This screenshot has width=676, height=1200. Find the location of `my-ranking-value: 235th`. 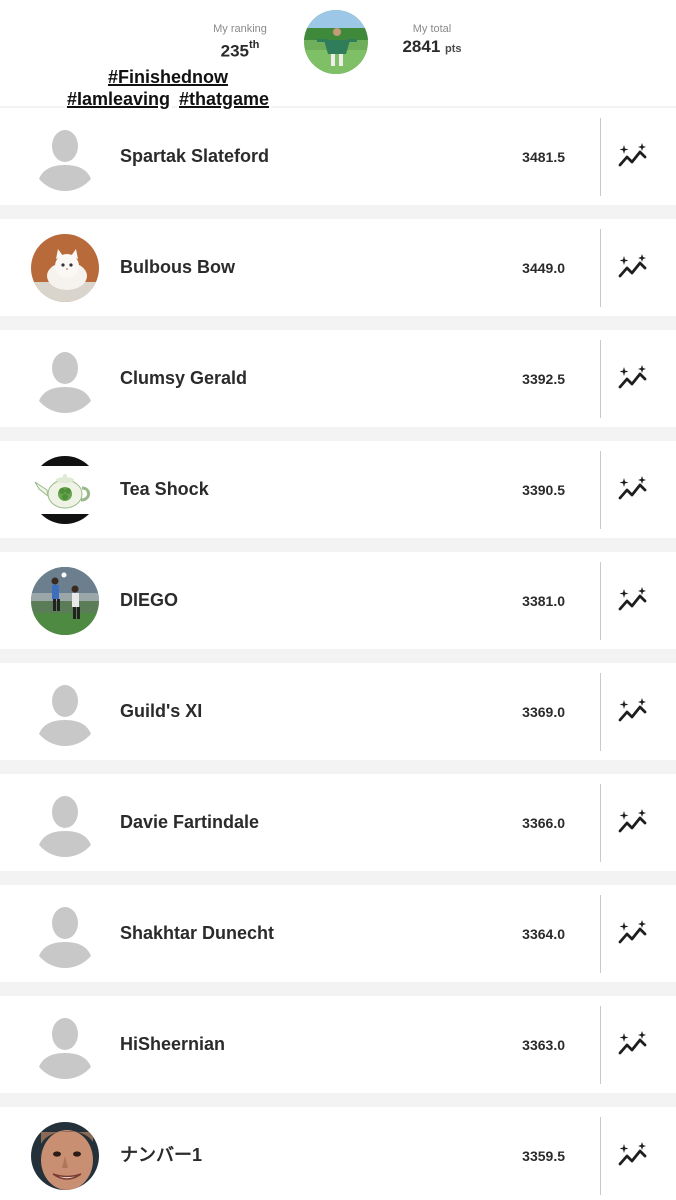

my-ranking-value: 235th is located at coordinates (240, 49).